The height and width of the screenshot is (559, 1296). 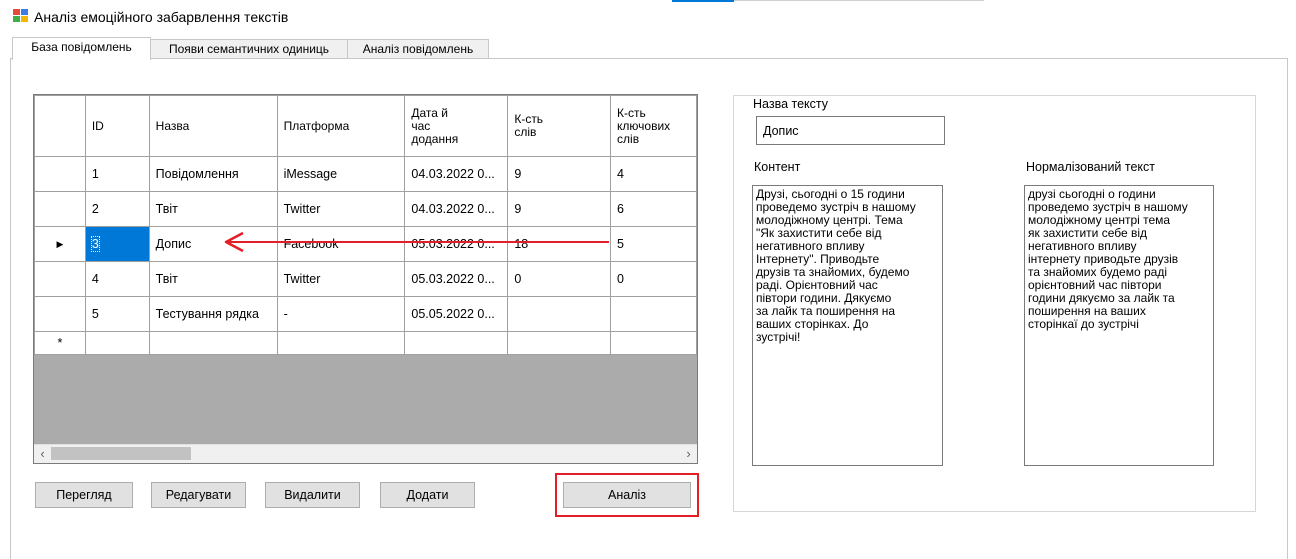 I want to click on column-header-name: Назва, so click(x=213, y=126).